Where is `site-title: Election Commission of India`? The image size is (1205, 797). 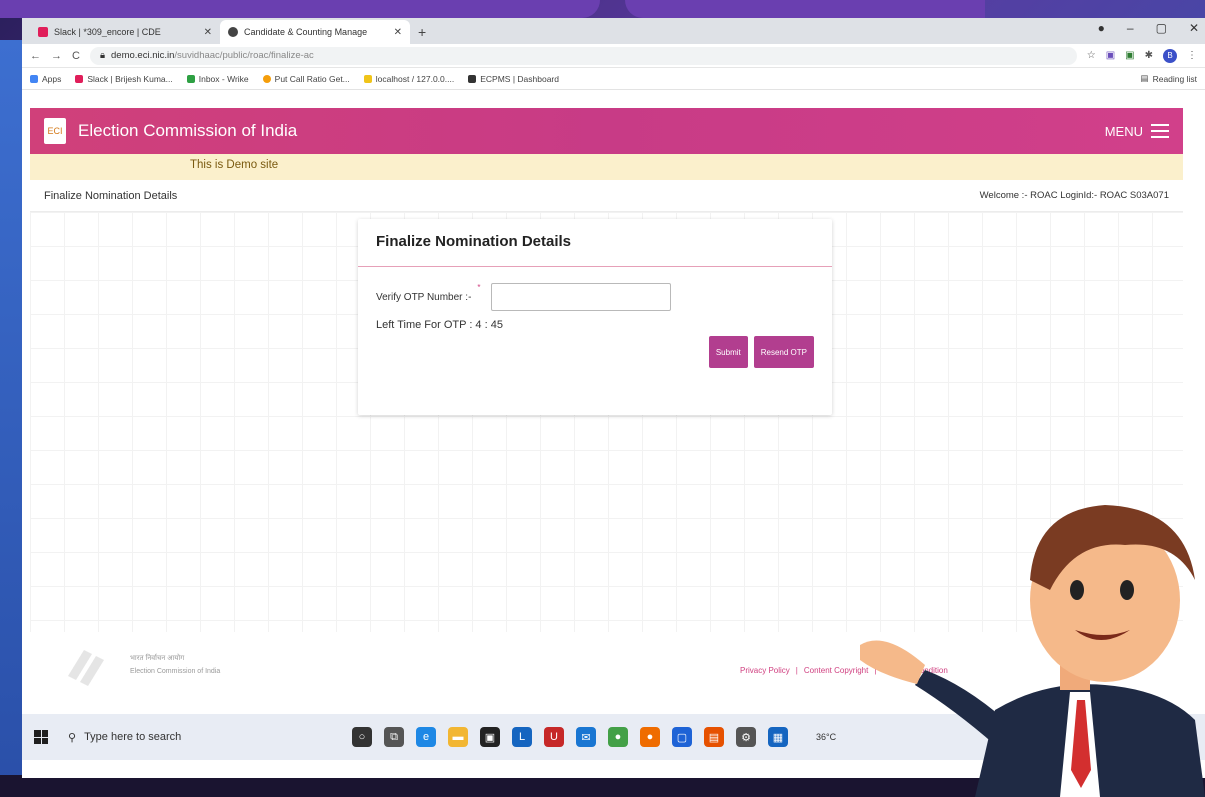 site-title: Election Commission of India is located at coordinates (188, 130).